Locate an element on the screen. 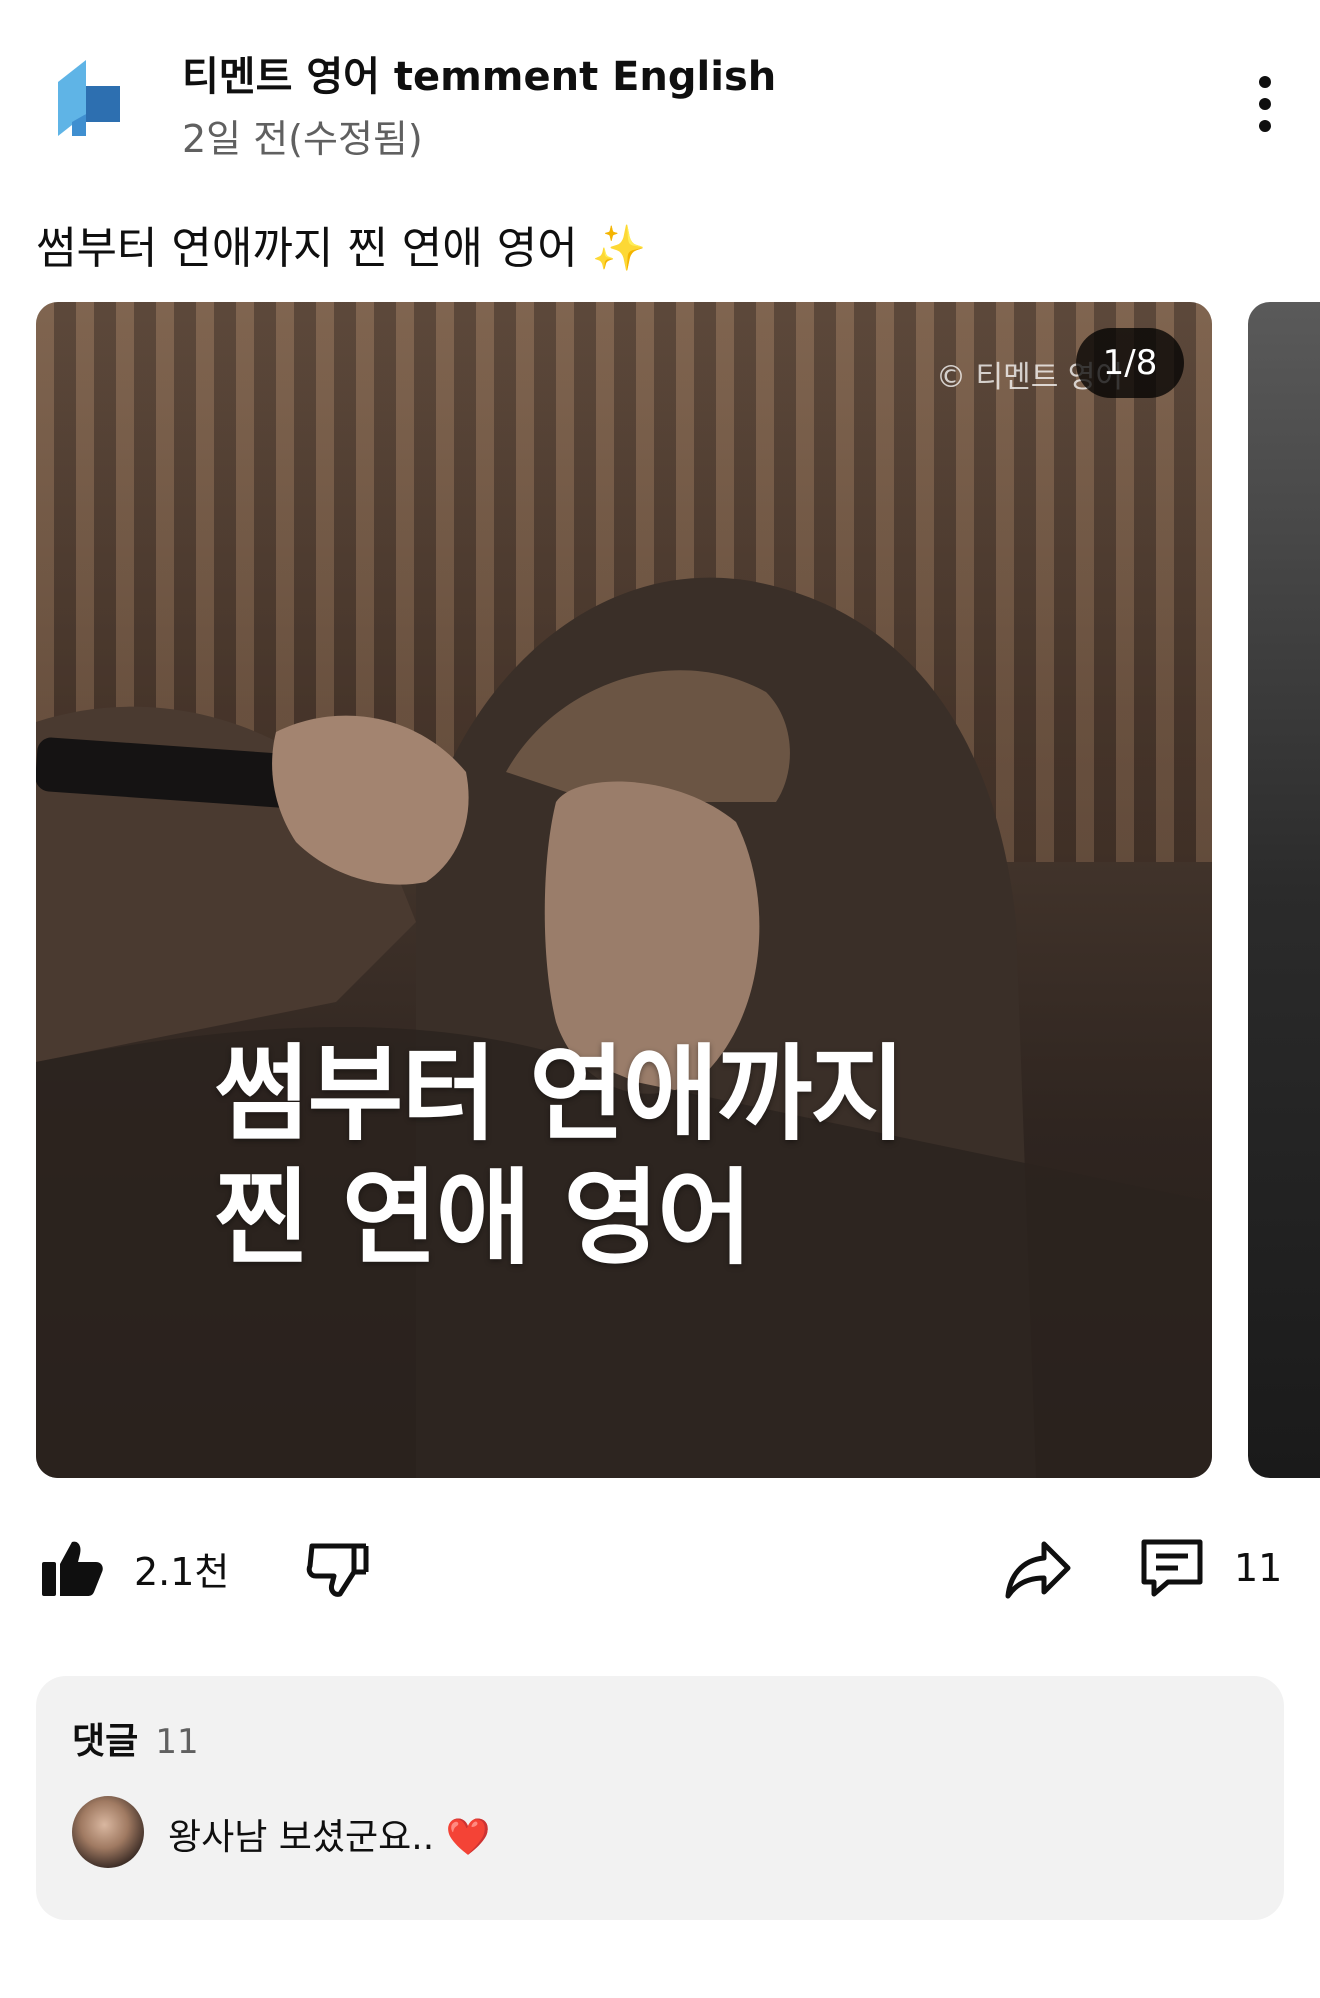 The width and height of the screenshot is (1320, 1998). avatar is located at coordinates (108, 1832).